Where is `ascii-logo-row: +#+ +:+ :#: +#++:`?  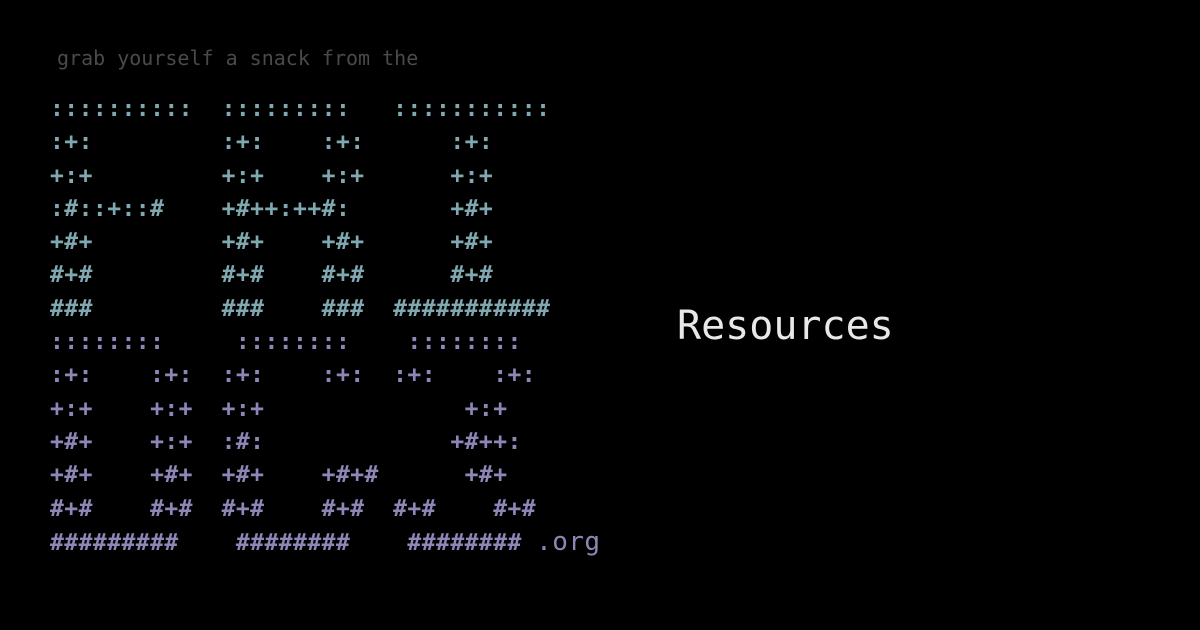 ascii-logo-row: +#+ +:+ :#: +#++: is located at coordinates (286, 441).